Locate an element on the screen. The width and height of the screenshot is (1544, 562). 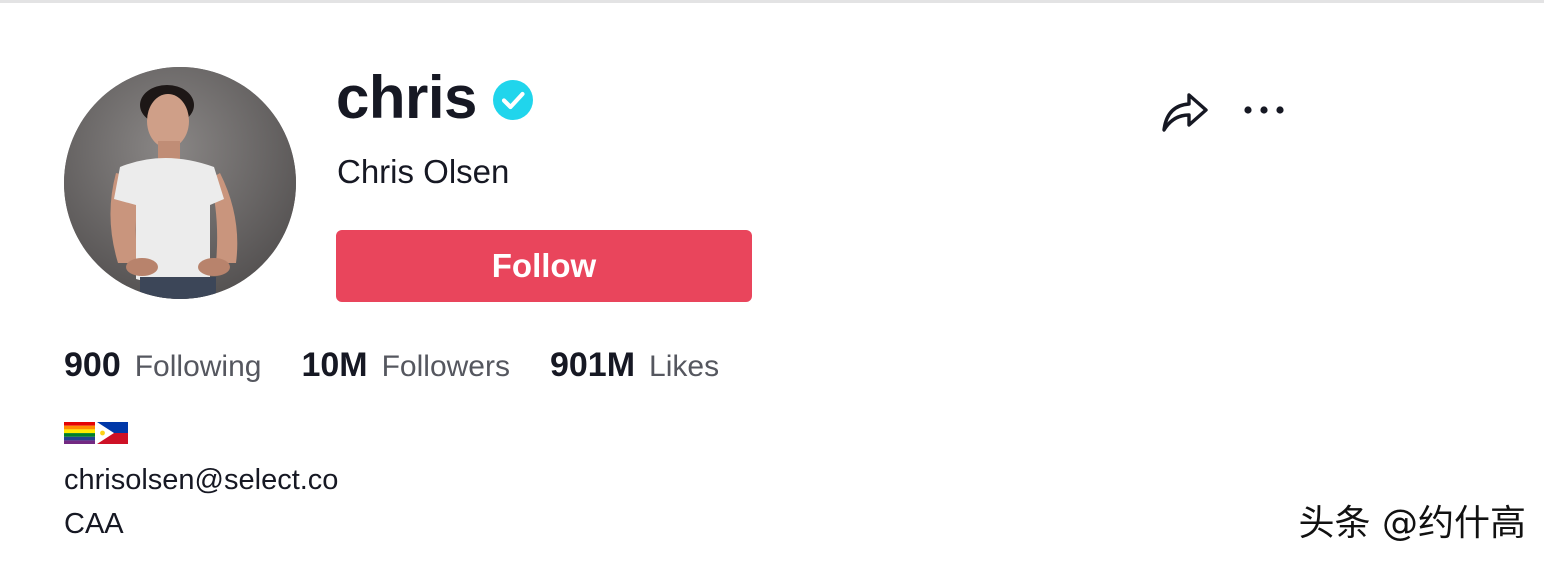
stat-followers: 10M Followers is located at coordinates (405, 365).